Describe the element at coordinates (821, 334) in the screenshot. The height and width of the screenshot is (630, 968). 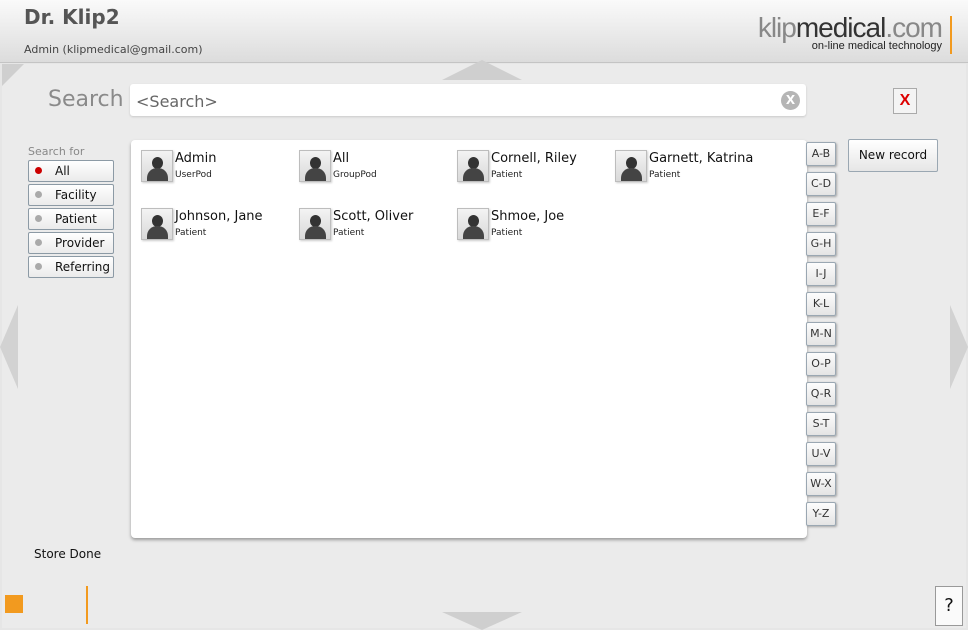
I see `alpha-tab-m-n: M-N` at that location.